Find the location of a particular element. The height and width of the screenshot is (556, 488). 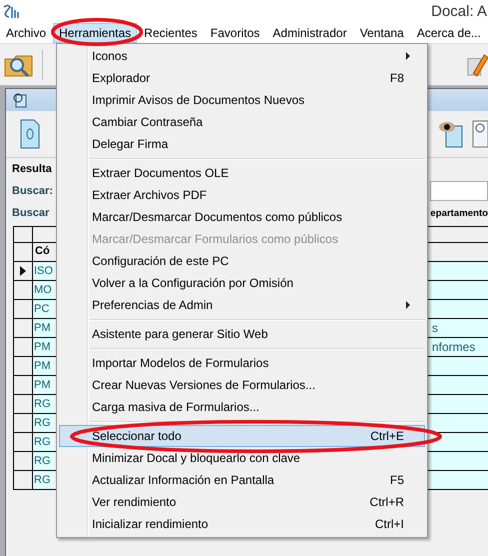

search-in-label: Buscar is located at coordinates (31, 213).